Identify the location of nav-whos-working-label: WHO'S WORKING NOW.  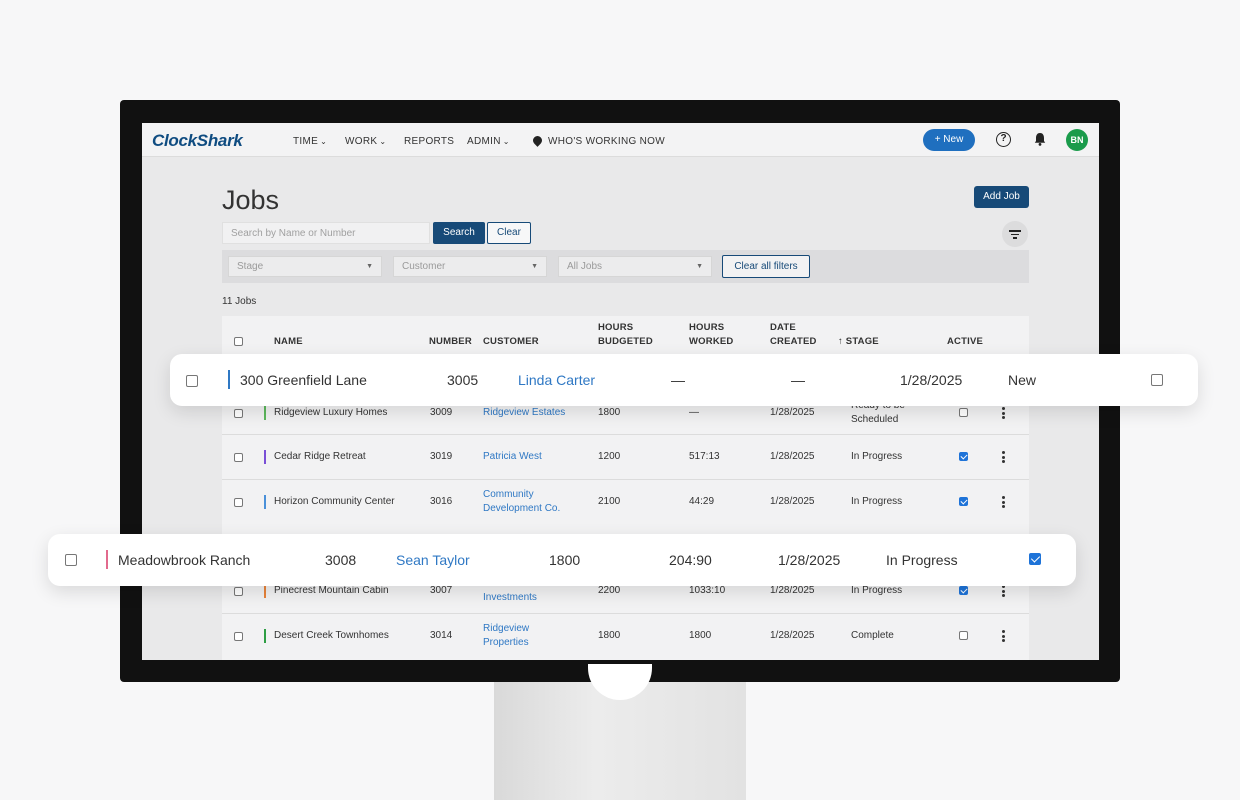
(606, 141).